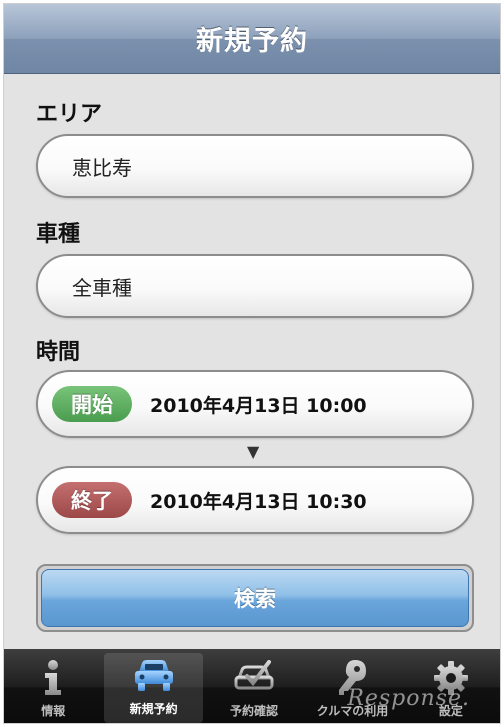 This screenshot has width=504, height=727. I want to click on car-icon, so click(154, 676).